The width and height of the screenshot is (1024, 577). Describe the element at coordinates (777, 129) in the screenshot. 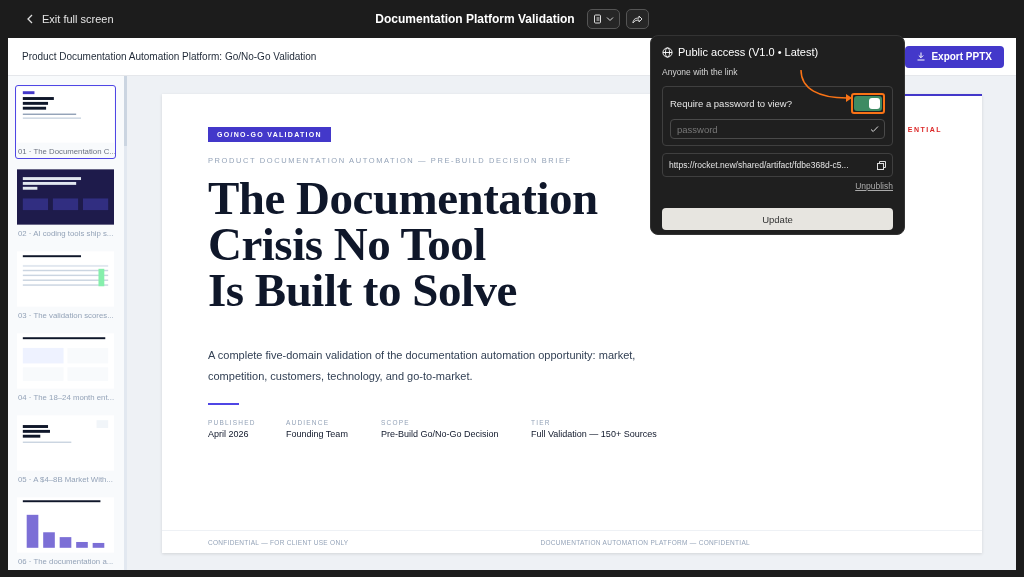

I see `password-field: password` at that location.